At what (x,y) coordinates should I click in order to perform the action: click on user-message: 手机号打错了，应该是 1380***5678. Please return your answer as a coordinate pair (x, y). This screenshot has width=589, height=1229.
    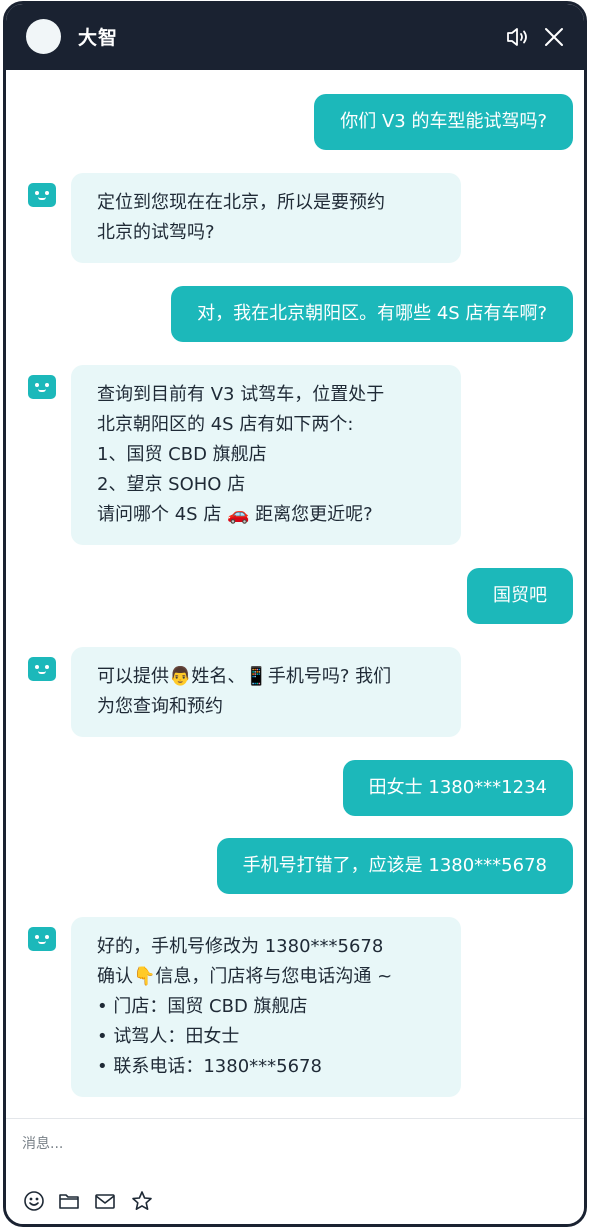
    Looking at the image, I should click on (394, 866).